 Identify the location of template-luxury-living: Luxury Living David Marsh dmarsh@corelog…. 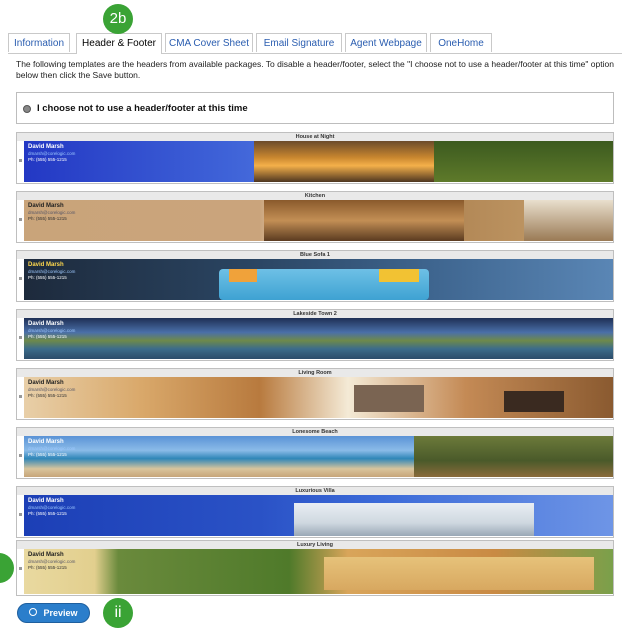
(315, 568).